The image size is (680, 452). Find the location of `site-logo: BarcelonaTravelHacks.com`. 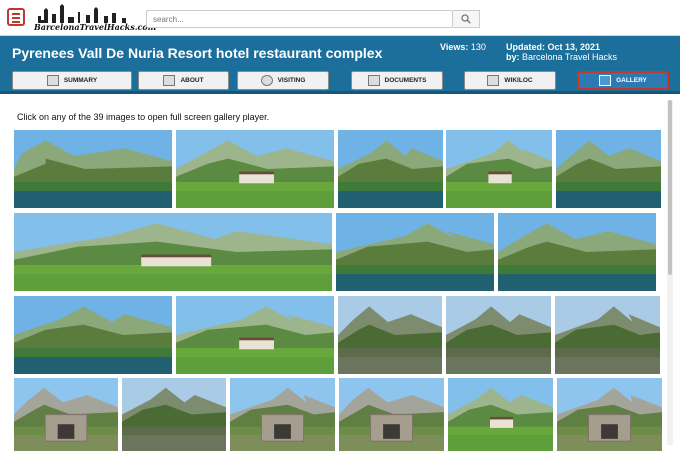

site-logo: BarcelonaTravelHacks.com is located at coordinates (95, 18).